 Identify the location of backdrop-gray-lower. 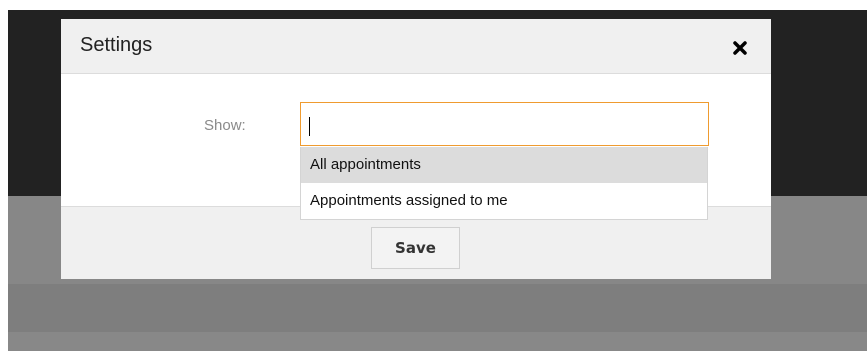
(437, 308).